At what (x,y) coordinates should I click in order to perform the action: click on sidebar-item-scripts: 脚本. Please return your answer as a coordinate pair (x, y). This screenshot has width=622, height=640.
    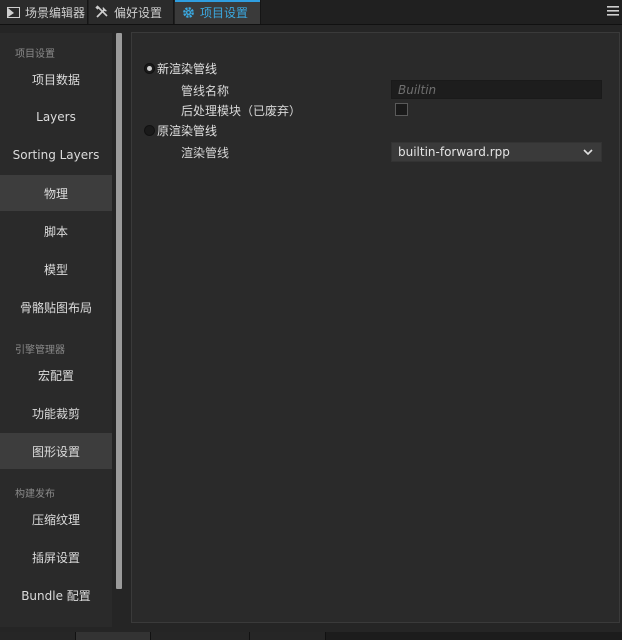
    Looking at the image, I should click on (56, 231).